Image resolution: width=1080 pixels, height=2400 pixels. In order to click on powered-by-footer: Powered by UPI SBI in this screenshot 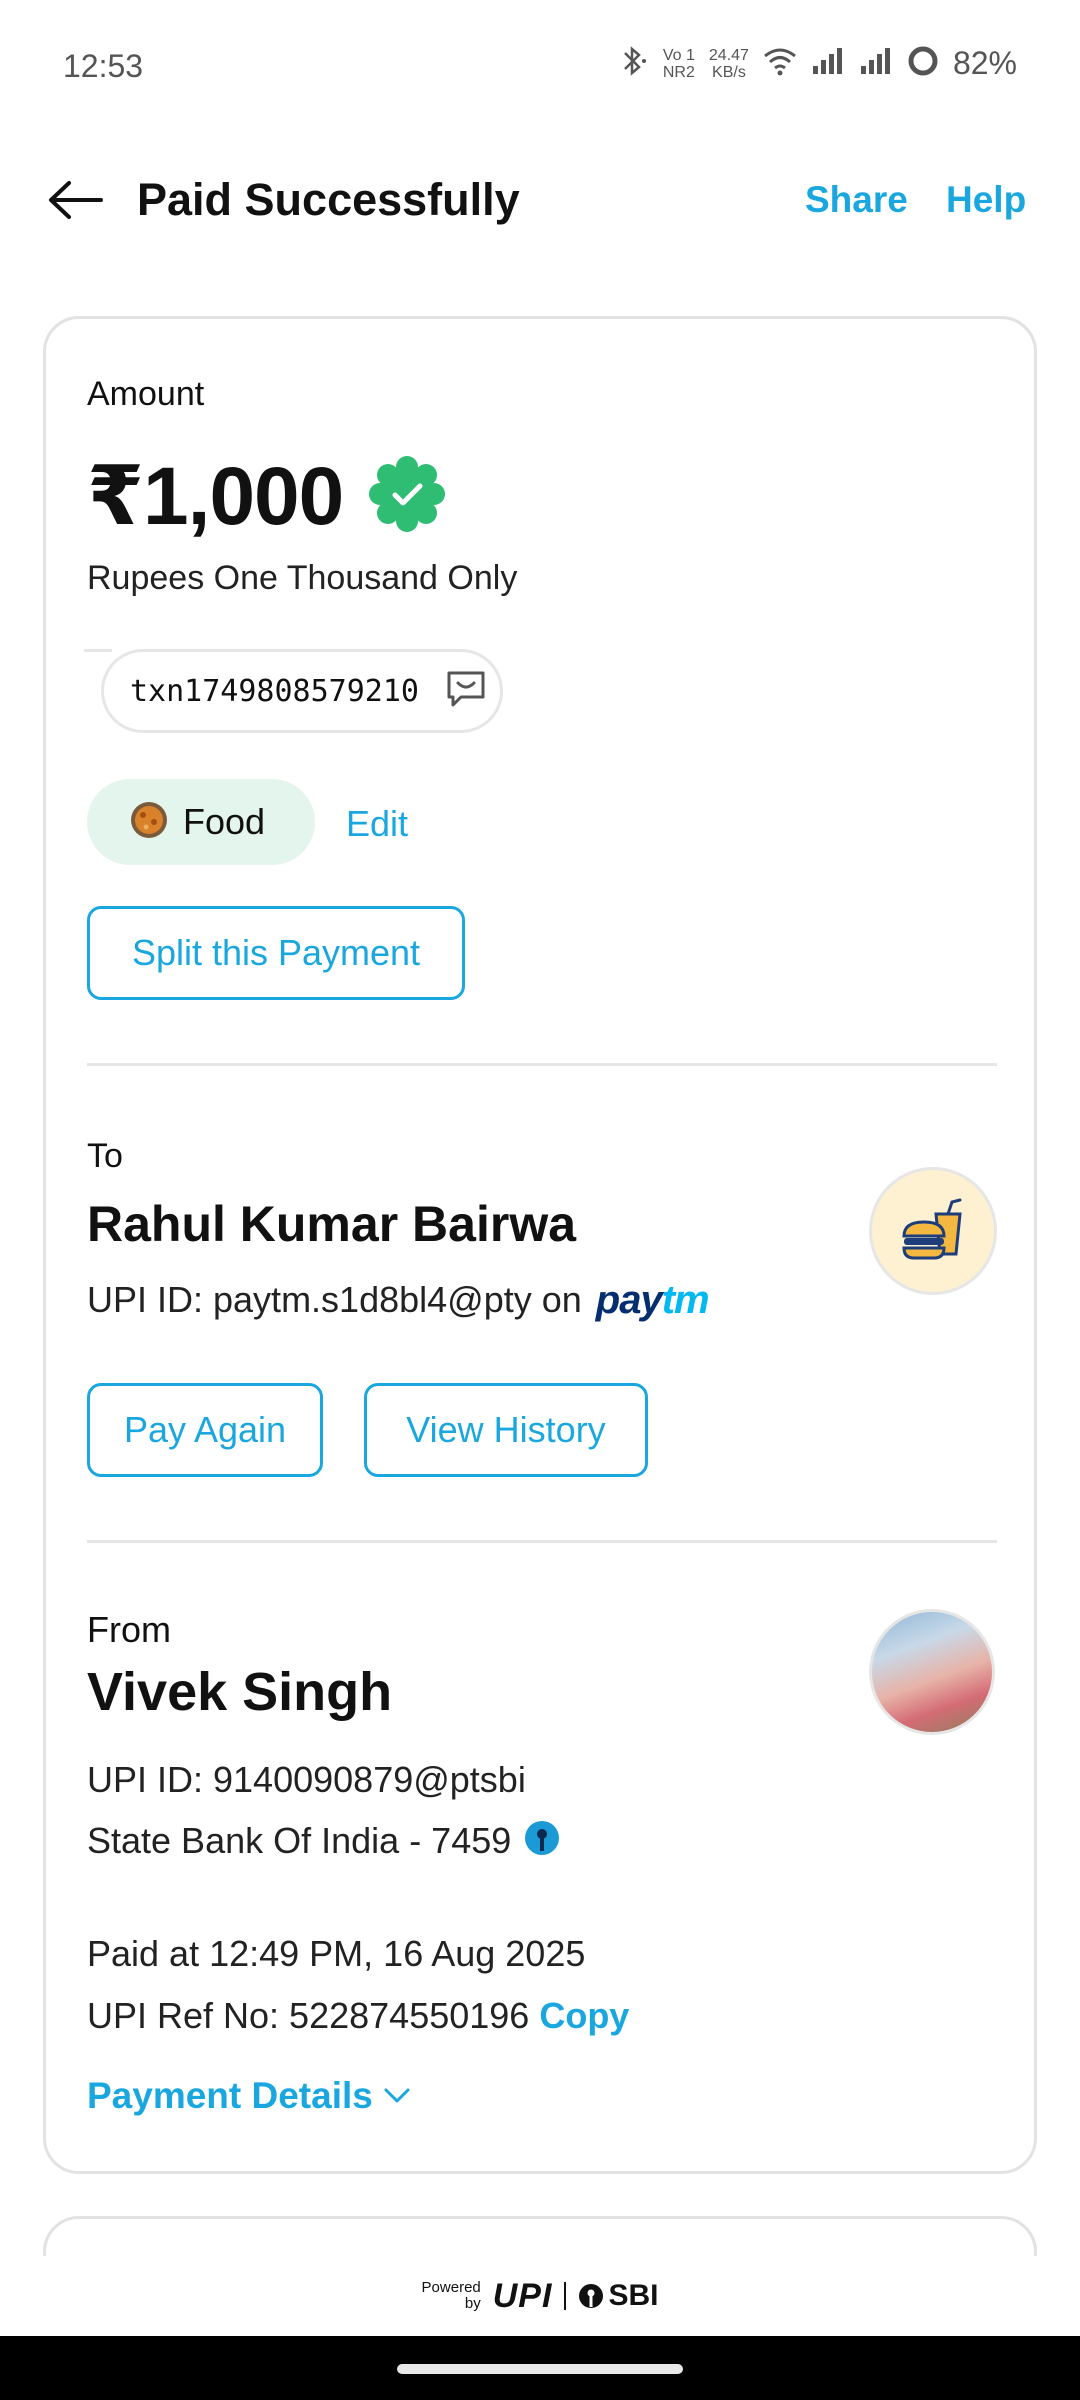, I will do `click(540, 2296)`.